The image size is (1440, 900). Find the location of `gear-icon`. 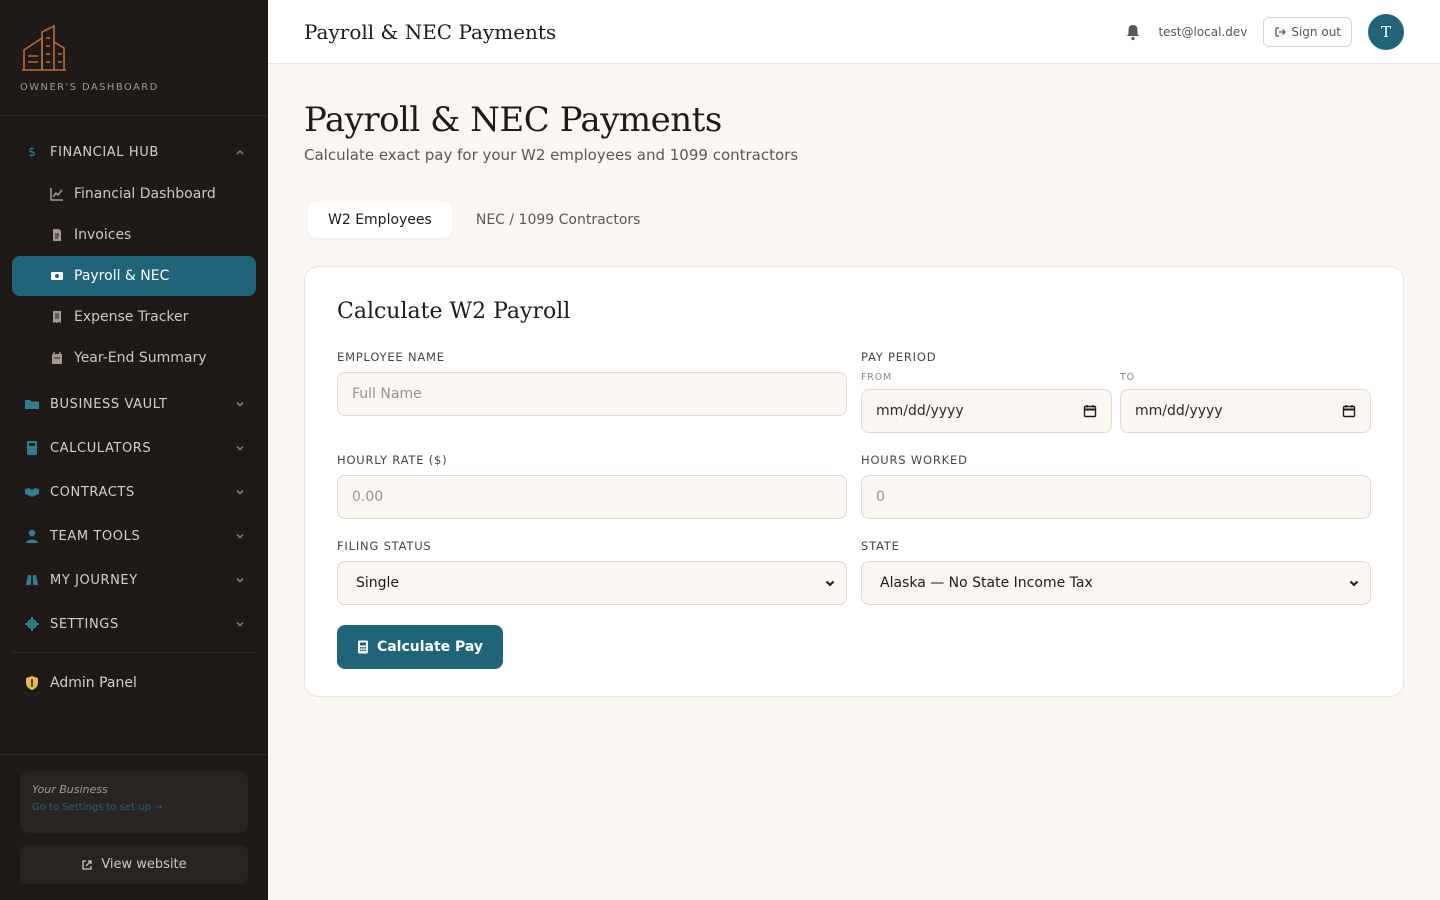

gear-icon is located at coordinates (32, 624).